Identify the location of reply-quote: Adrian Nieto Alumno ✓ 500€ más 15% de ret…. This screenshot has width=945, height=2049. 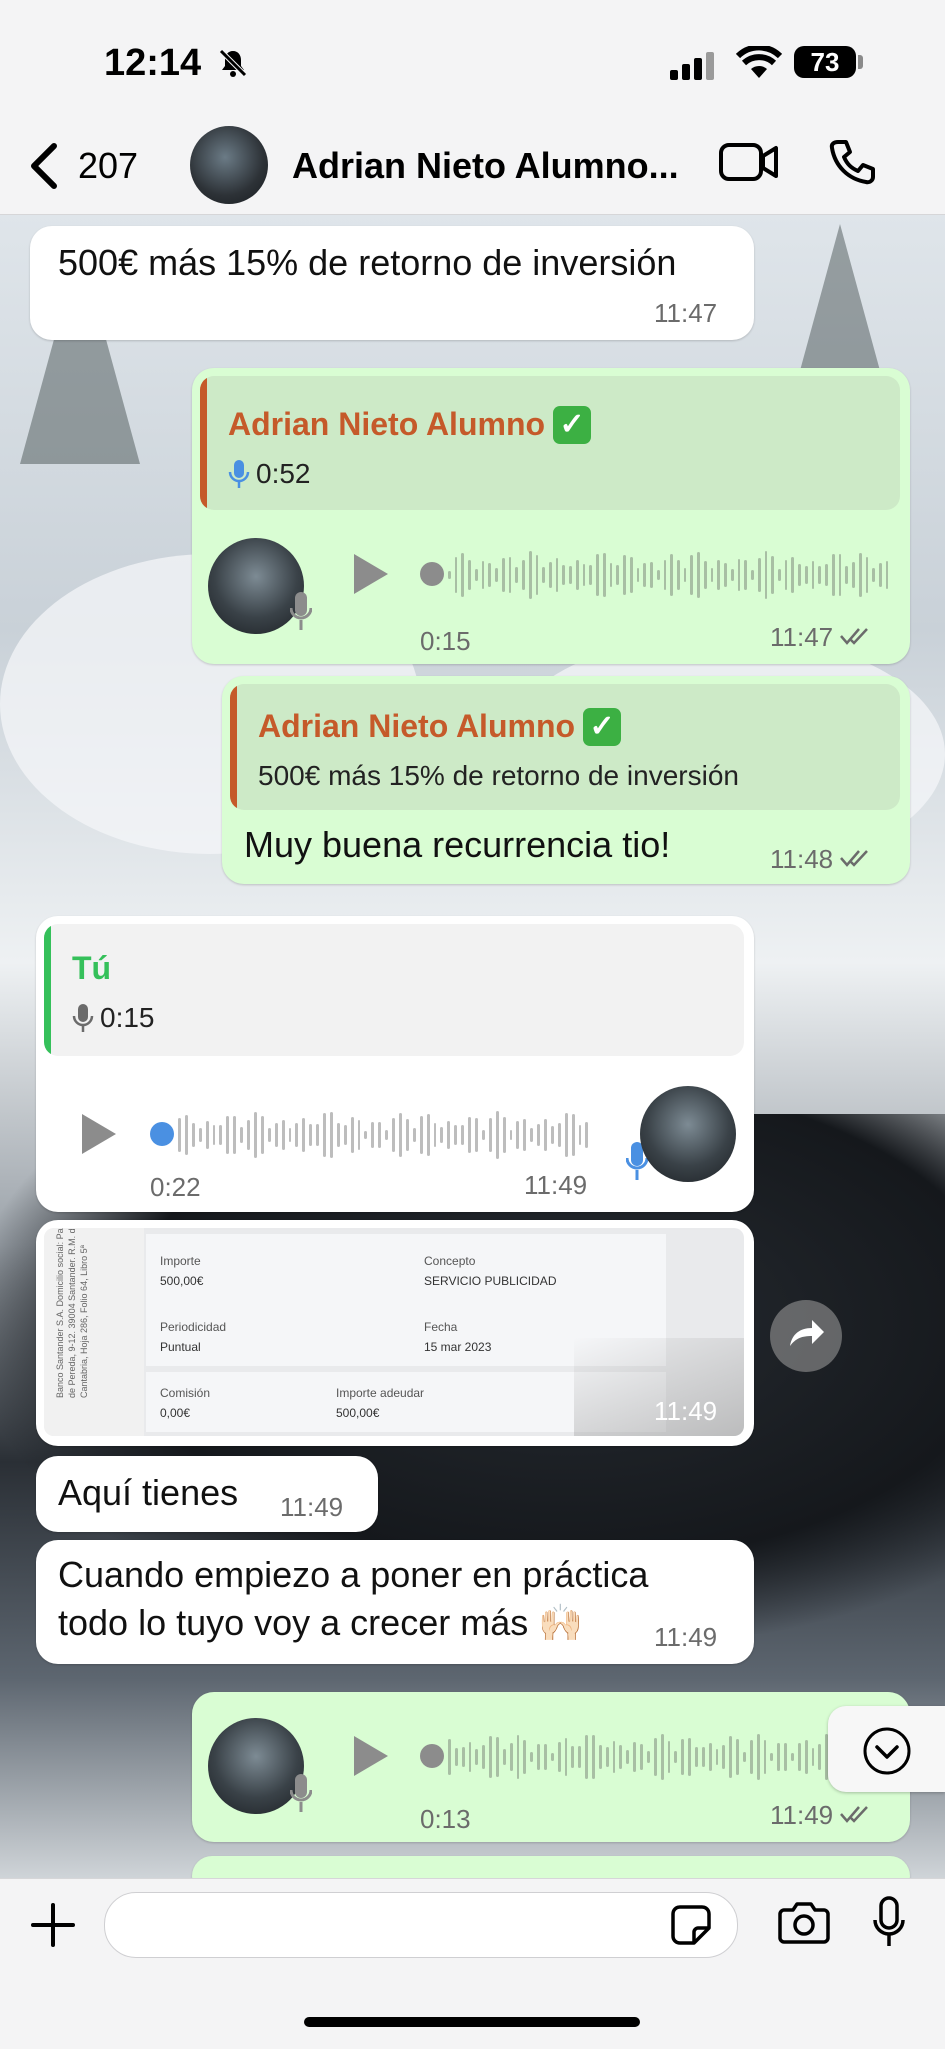
(565, 747).